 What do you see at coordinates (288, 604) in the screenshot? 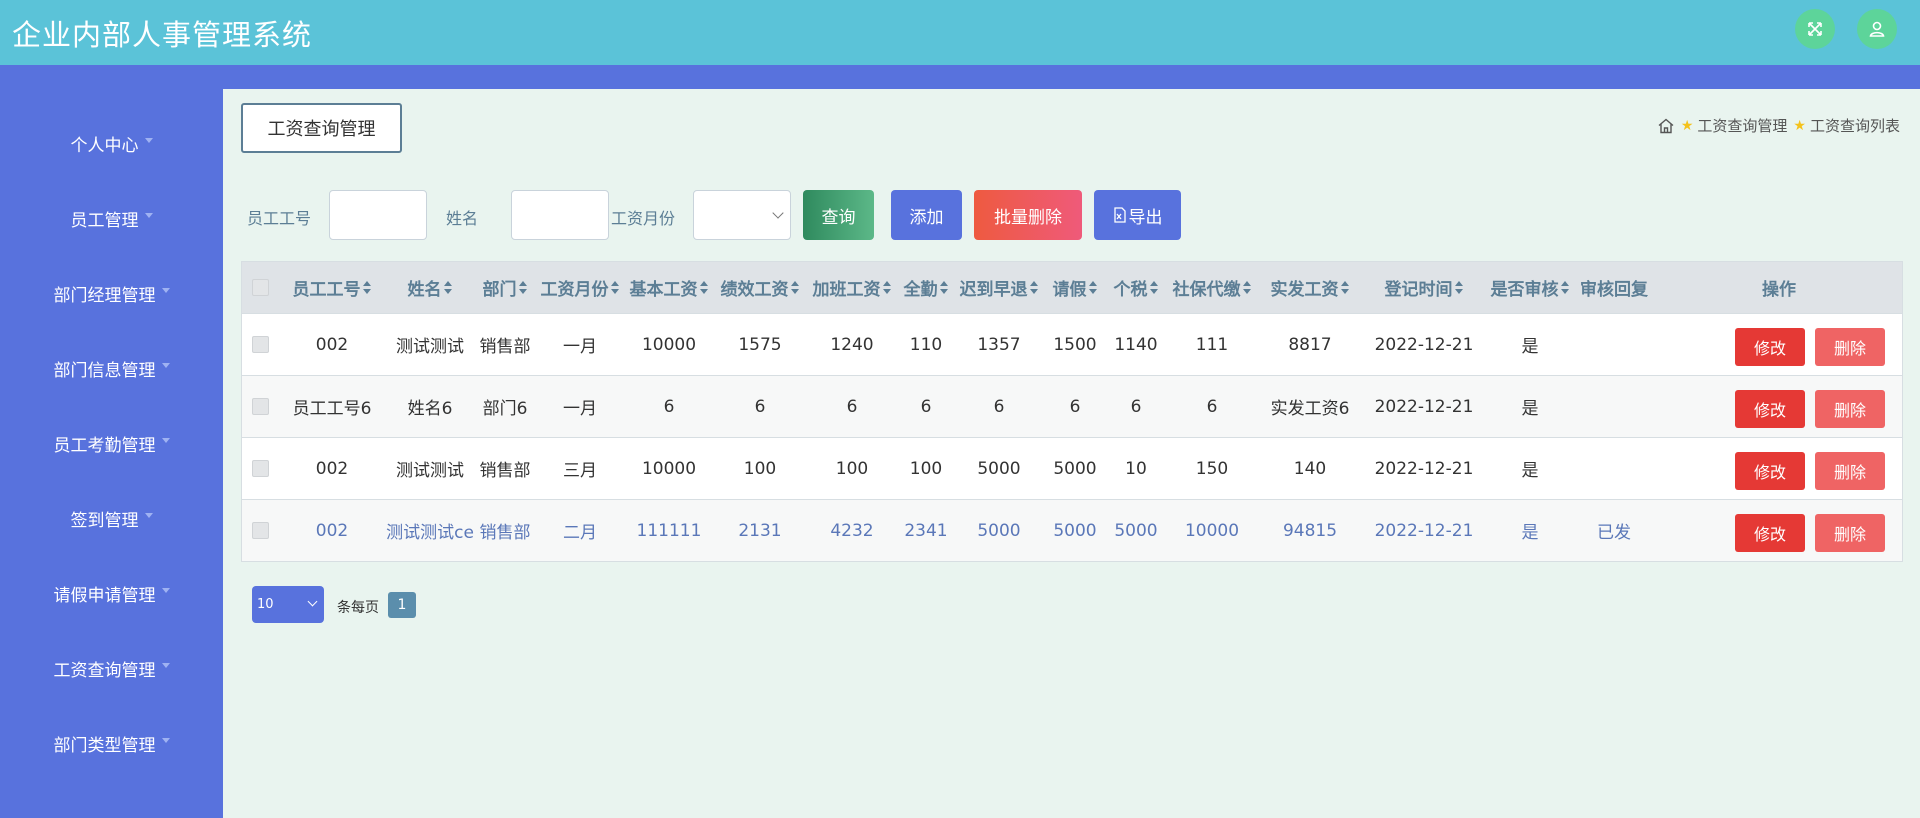
I see `page-size-select: 10` at bounding box center [288, 604].